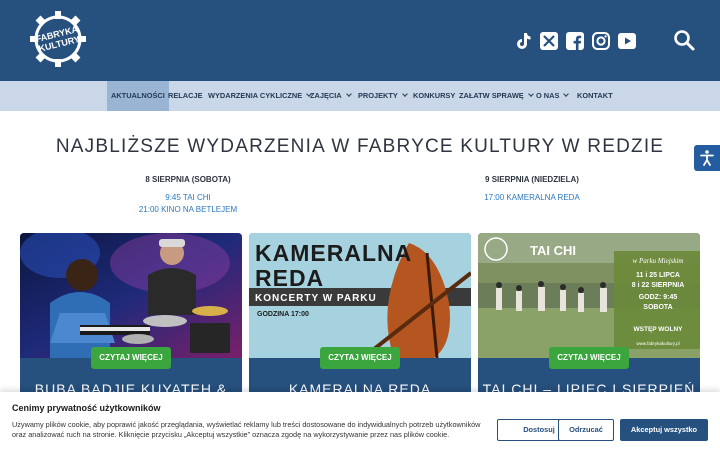 This screenshot has width=720, height=450. I want to click on nav-item-kontakt: KONTAKT, so click(595, 96).